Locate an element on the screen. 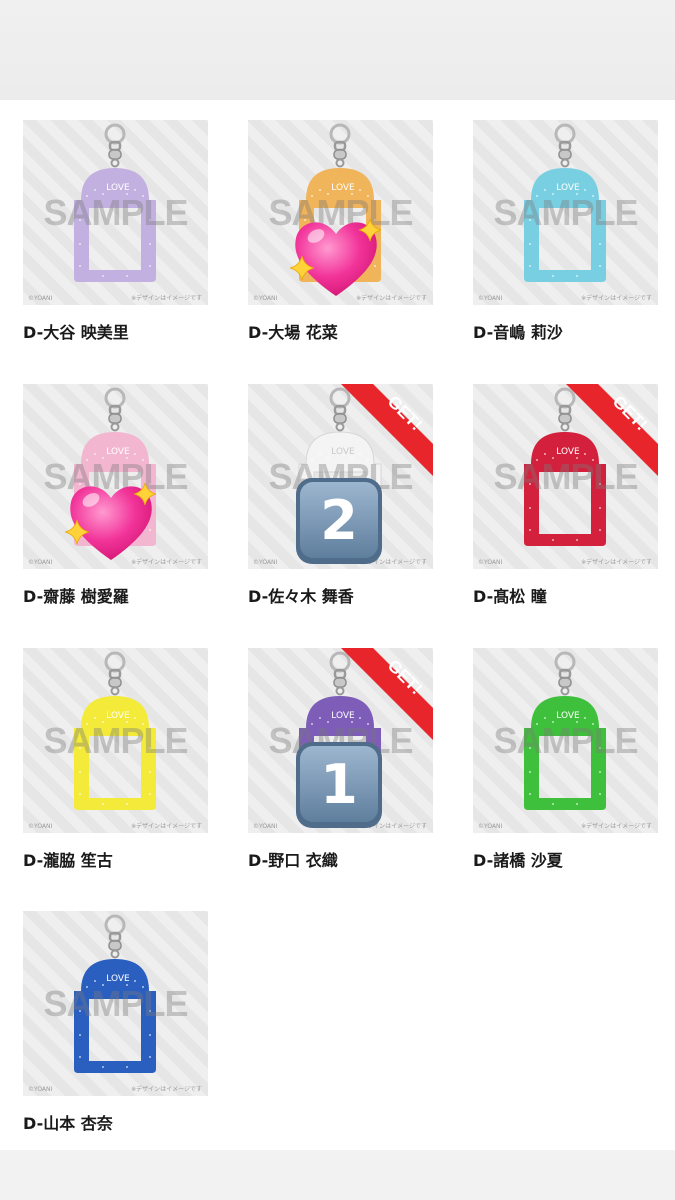 The height and width of the screenshot is (1200, 675). item-name: D-瀧脇 笙古 is located at coordinates (68, 860).